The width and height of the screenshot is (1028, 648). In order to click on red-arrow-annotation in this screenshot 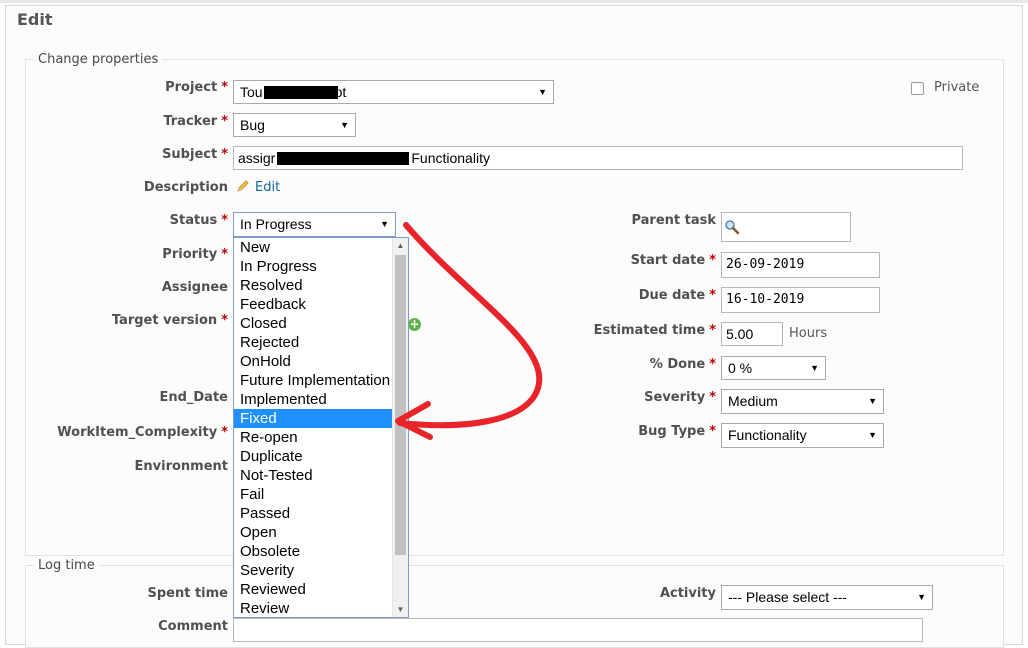, I will do `click(469, 331)`.